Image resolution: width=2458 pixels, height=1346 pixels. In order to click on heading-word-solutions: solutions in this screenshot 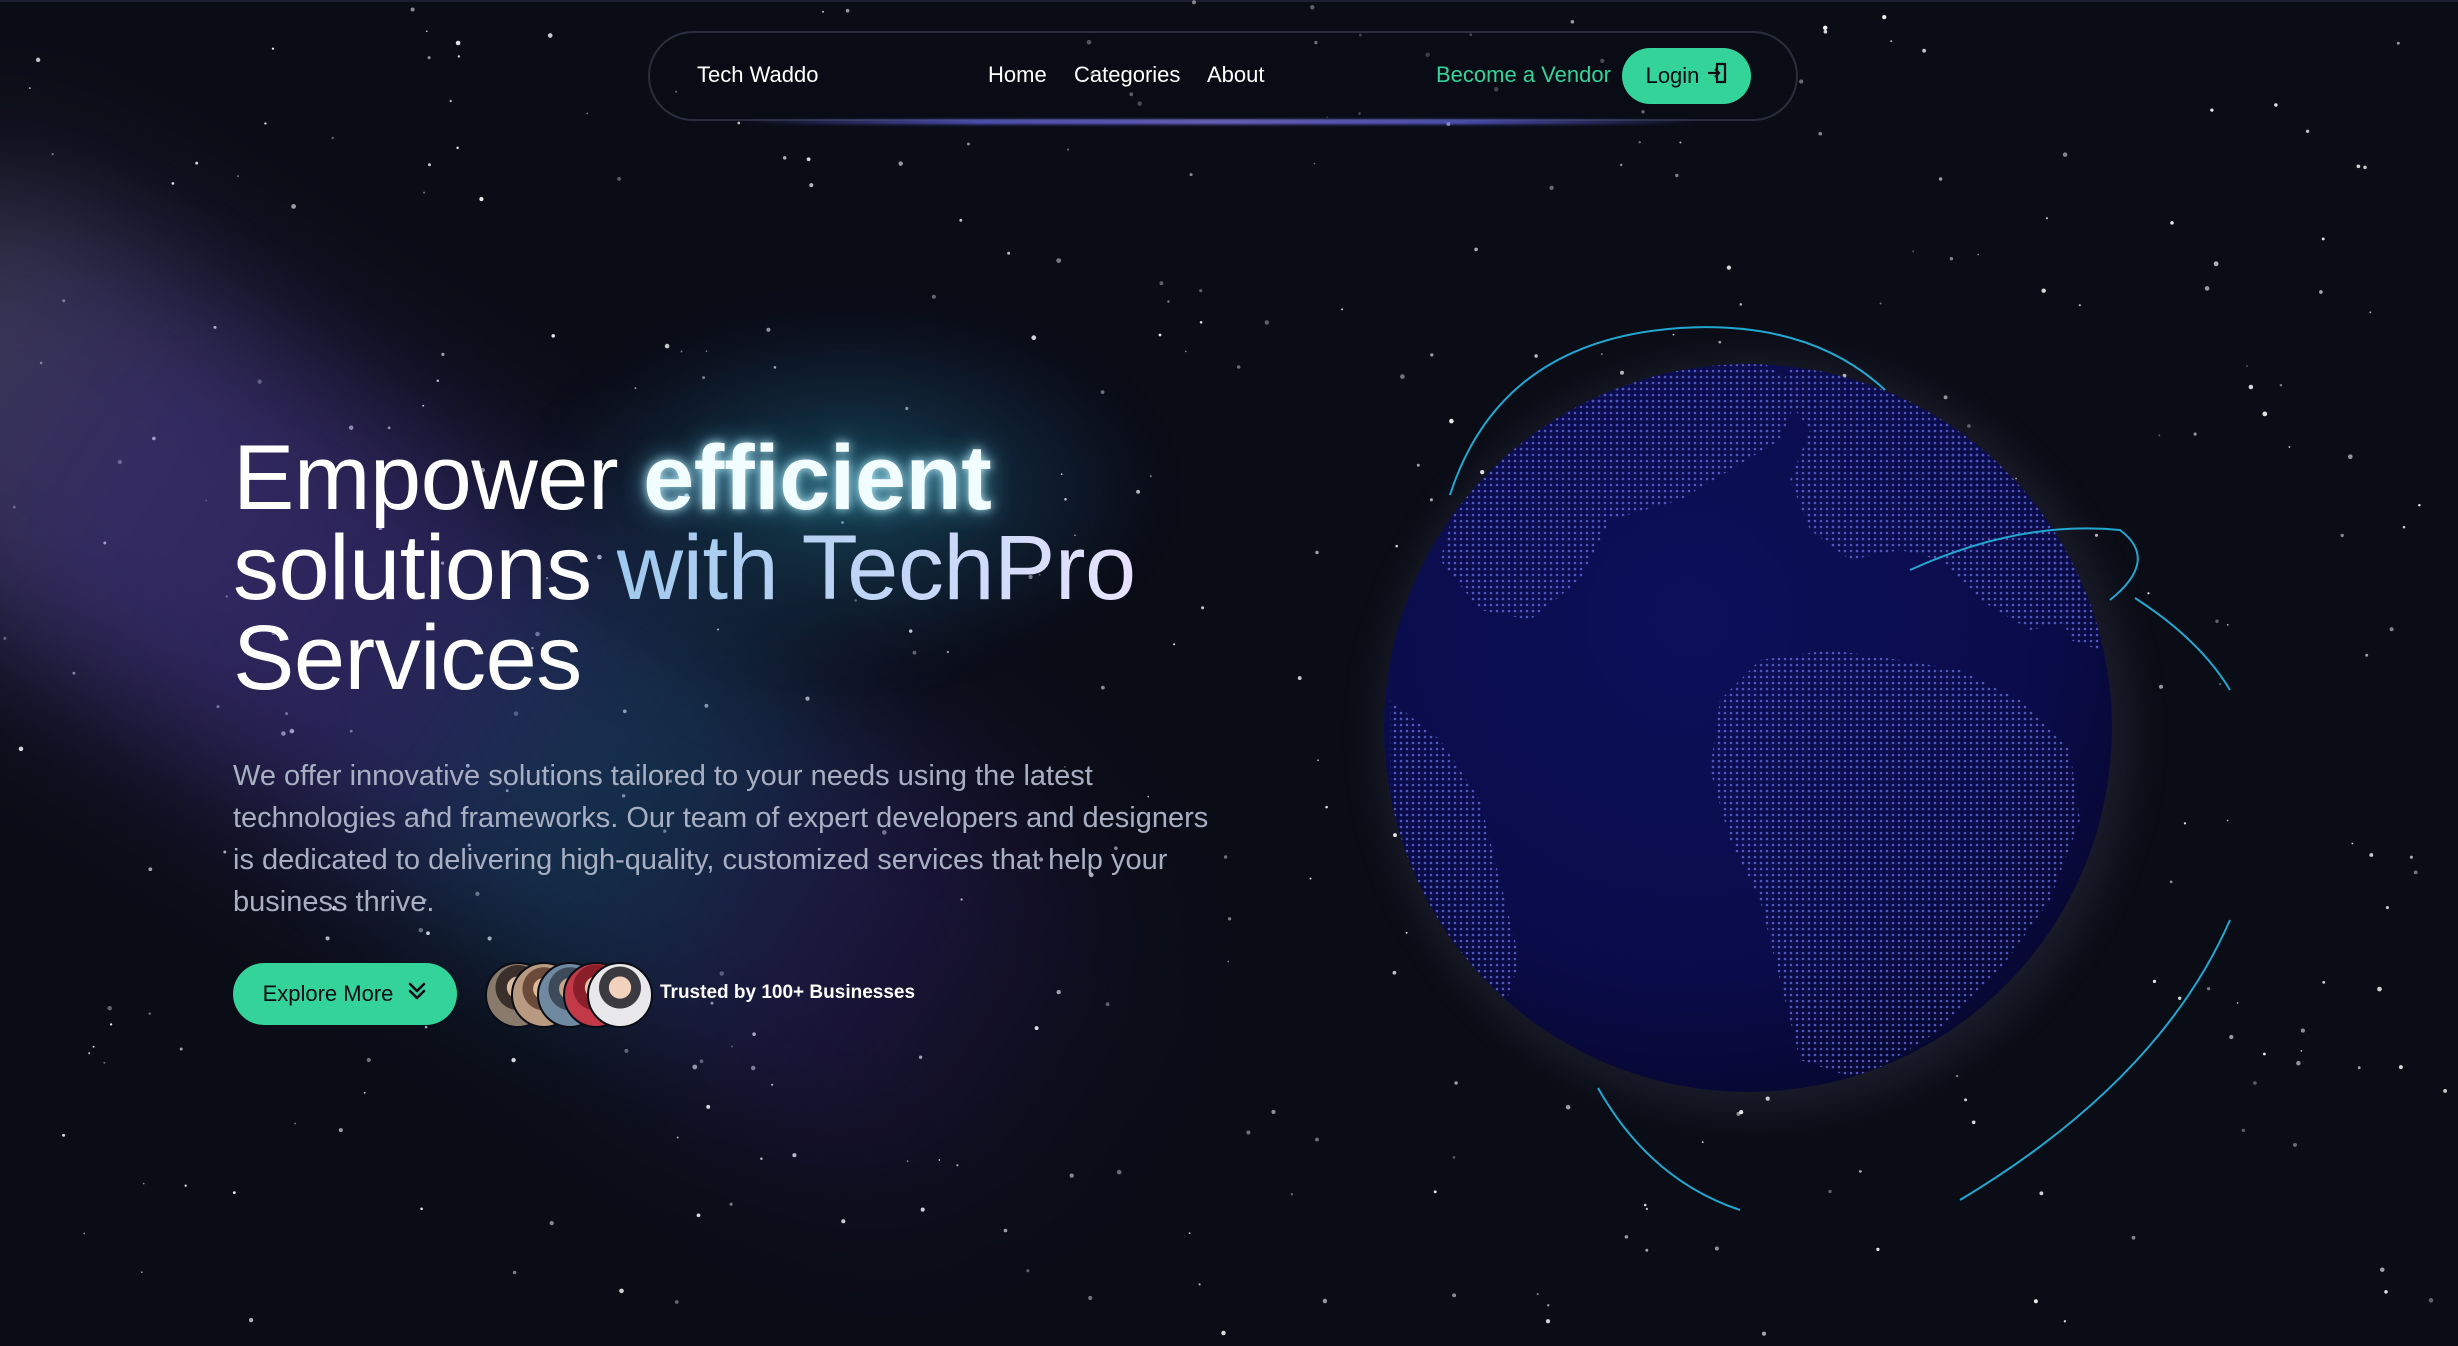, I will do `click(412, 568)`.